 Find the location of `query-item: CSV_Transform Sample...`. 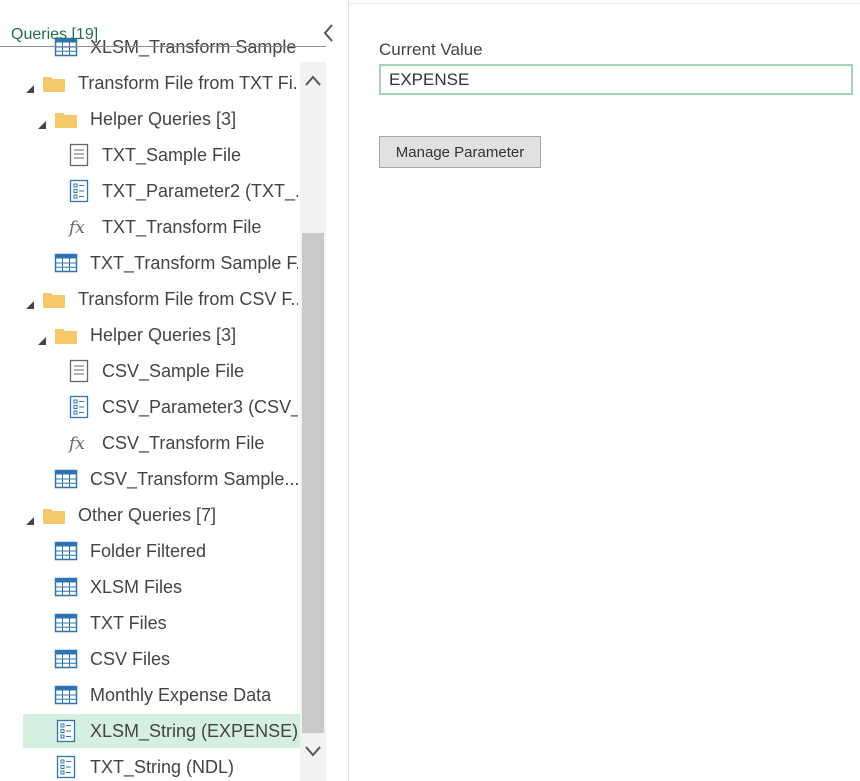

query-item: CSV_Transform Sample... is located at coordinates (150, 479).